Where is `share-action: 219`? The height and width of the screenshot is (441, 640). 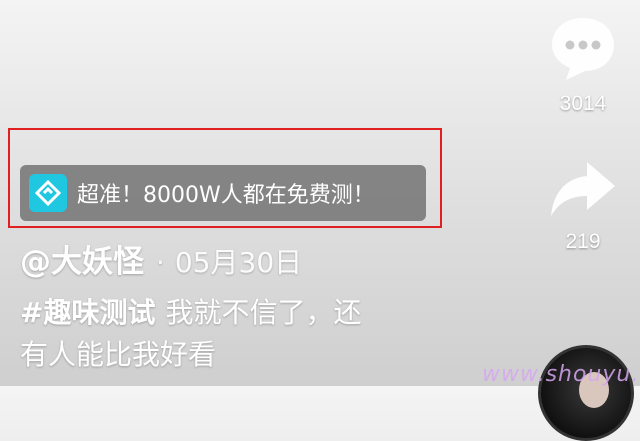
share-action: 219 is located at coordinates (583, 206).